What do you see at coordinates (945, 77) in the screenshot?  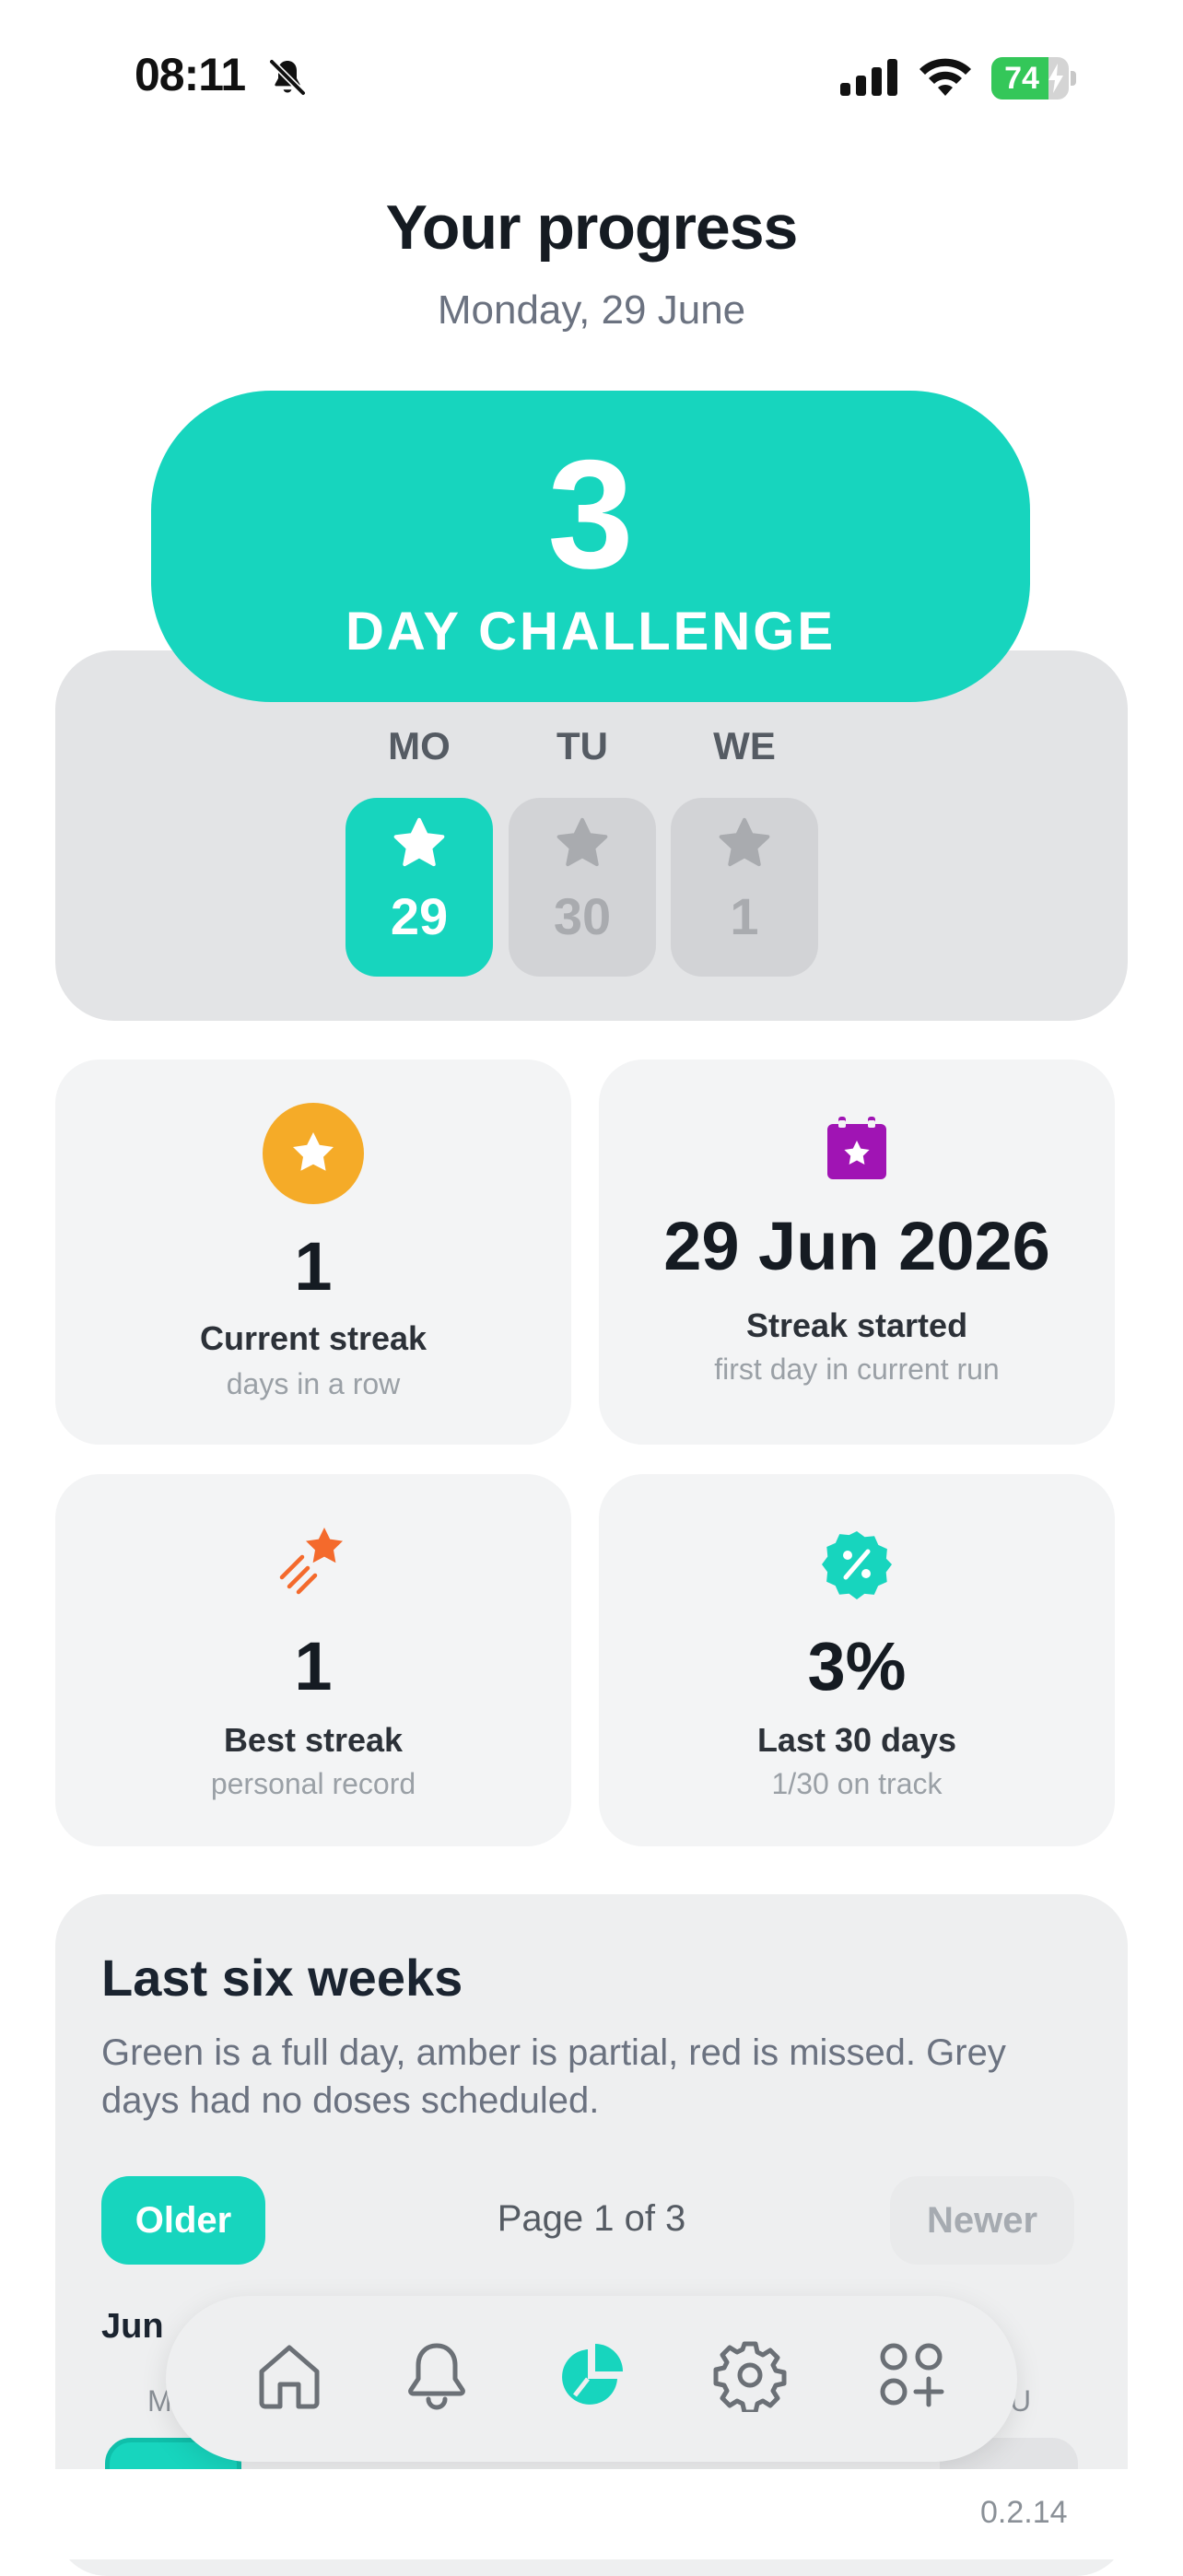 I see `wifi-icon` at bounding box center [945, 77].